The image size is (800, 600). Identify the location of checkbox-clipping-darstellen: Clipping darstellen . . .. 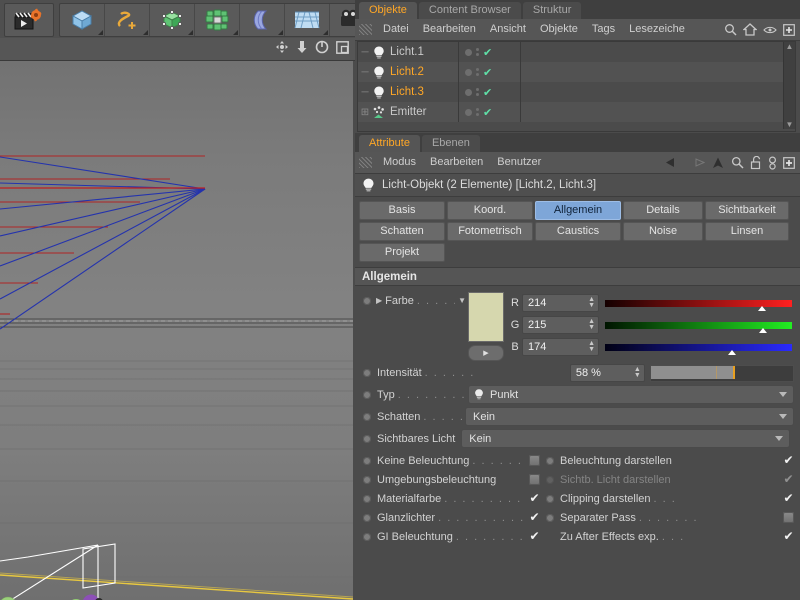
(670, 498).